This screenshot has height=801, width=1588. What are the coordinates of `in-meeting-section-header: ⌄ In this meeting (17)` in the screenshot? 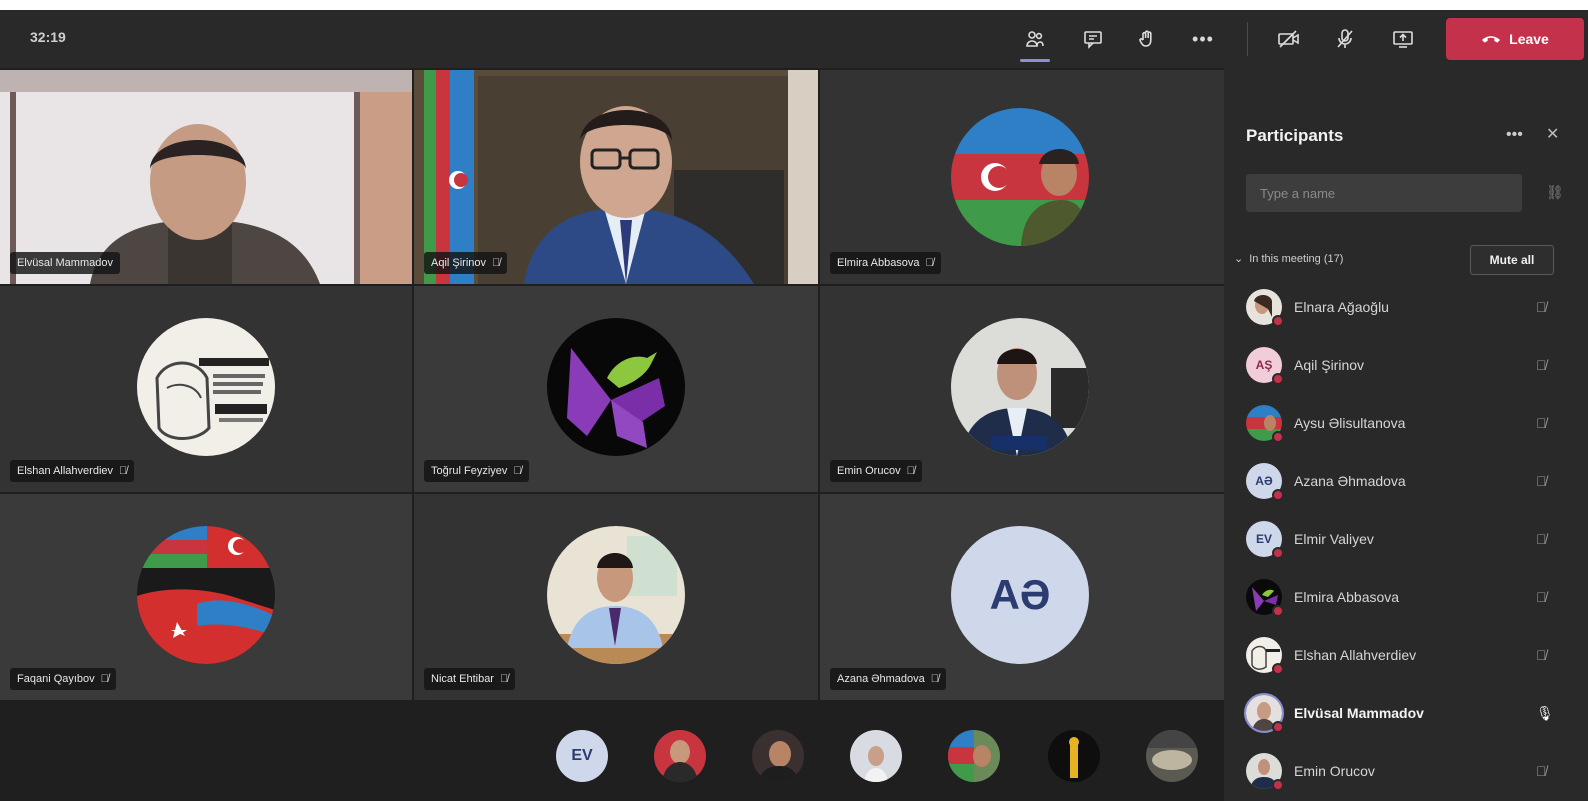 It's located at (1289, 259).